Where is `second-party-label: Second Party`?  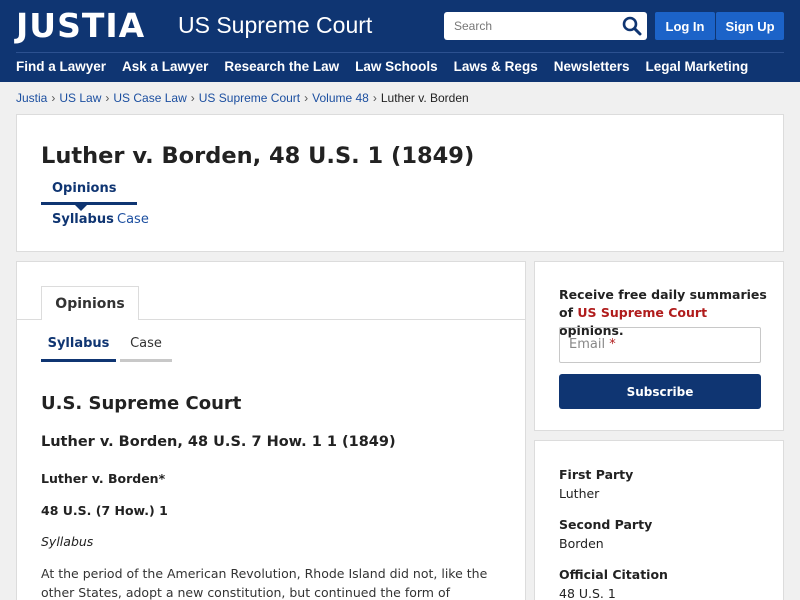
second-party-label: Second Party is located at coordinates (606, 524).